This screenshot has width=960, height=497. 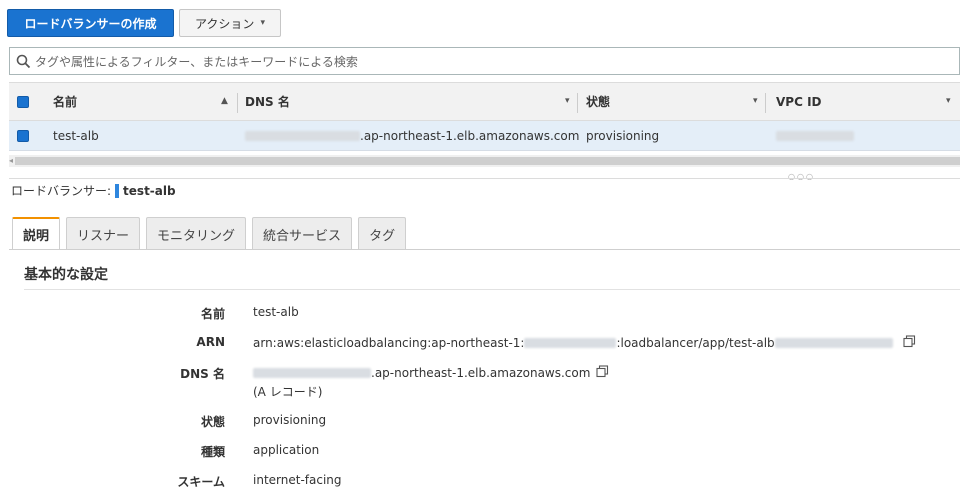 I want to click on field-label-name: 名前, so click(x=212, y=314).